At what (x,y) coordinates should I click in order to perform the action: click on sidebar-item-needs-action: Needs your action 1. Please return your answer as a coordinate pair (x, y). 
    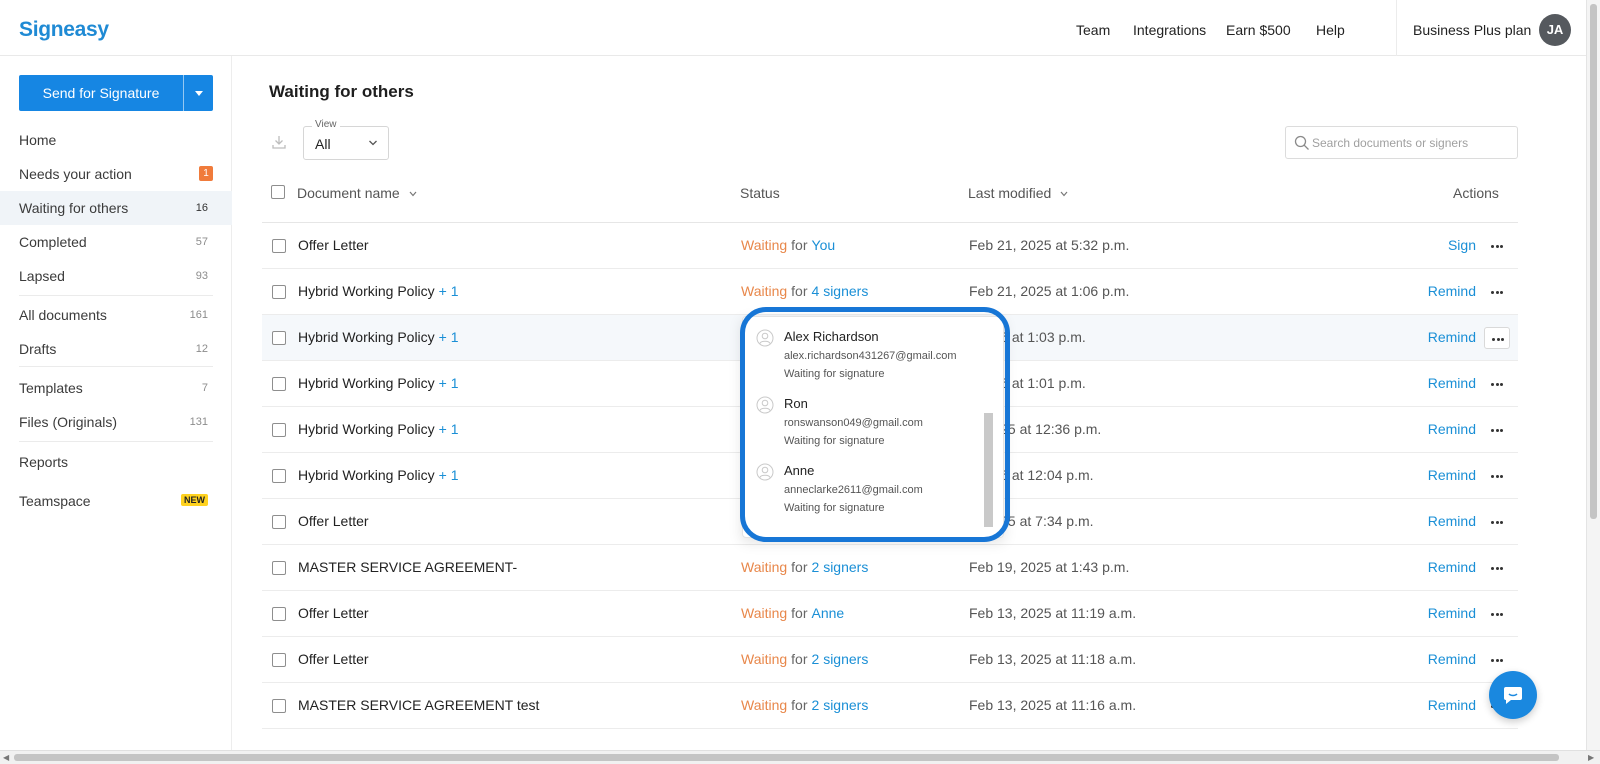
    Looking at the image, I should click on (116, 174).